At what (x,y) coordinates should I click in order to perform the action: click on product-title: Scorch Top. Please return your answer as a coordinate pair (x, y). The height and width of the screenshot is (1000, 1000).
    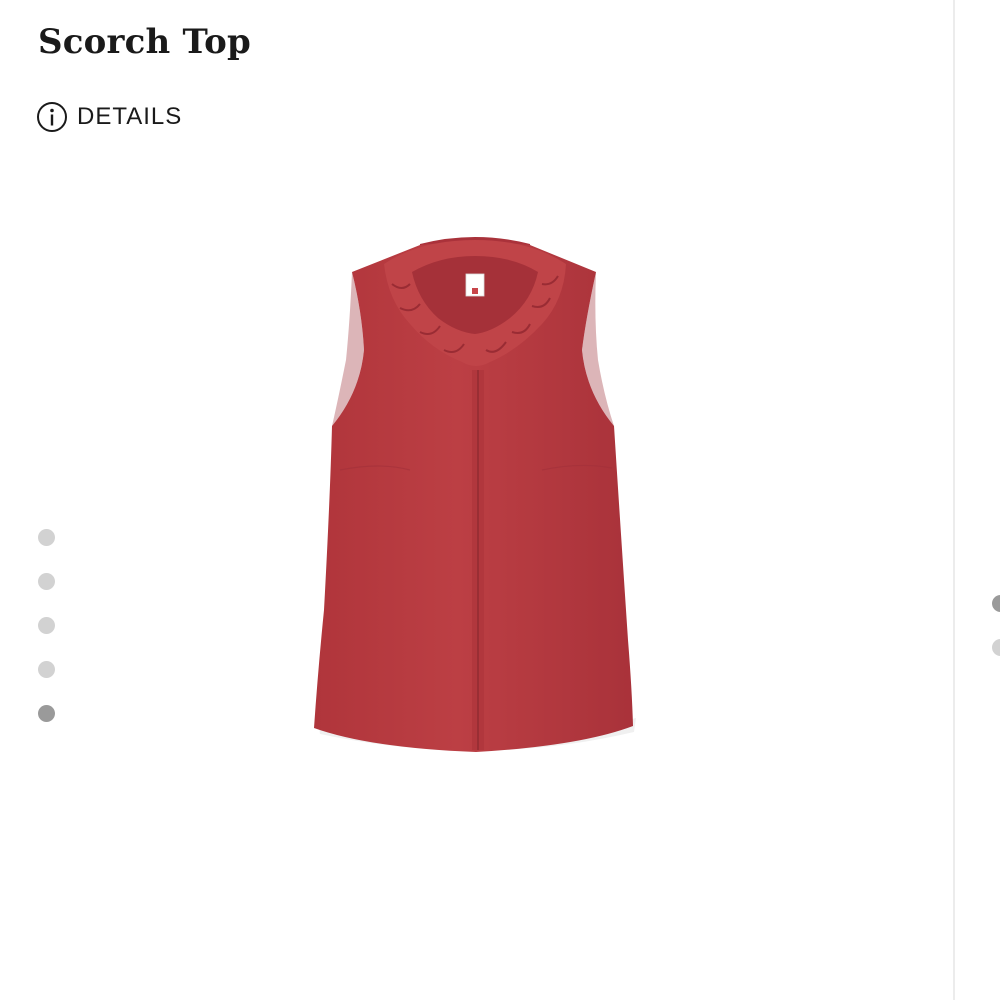
    Looking at the image, I should click on (144, 42).